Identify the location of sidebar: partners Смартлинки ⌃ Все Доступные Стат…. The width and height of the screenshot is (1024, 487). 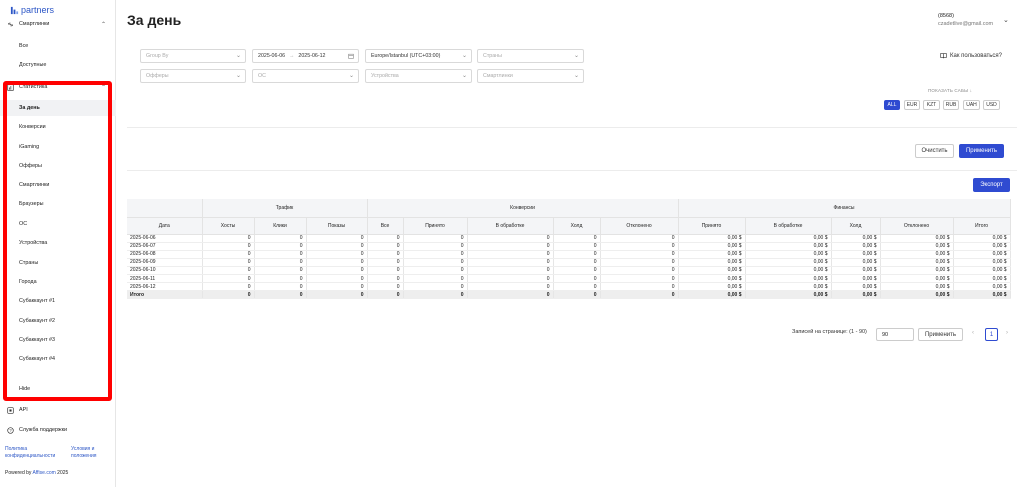
(58, 243).